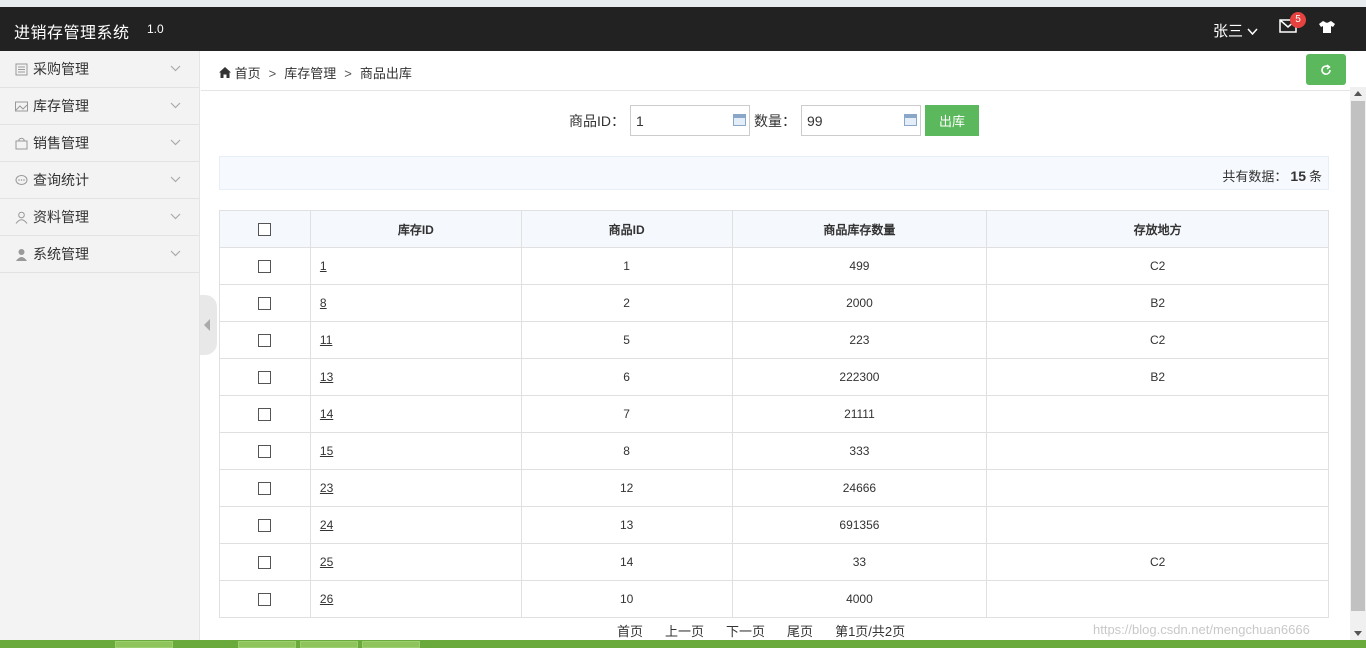  What do you see at coordinates (326, 488) in the screenshot?
I see `stock-id-link: 23` at bounding box center [326, 488].